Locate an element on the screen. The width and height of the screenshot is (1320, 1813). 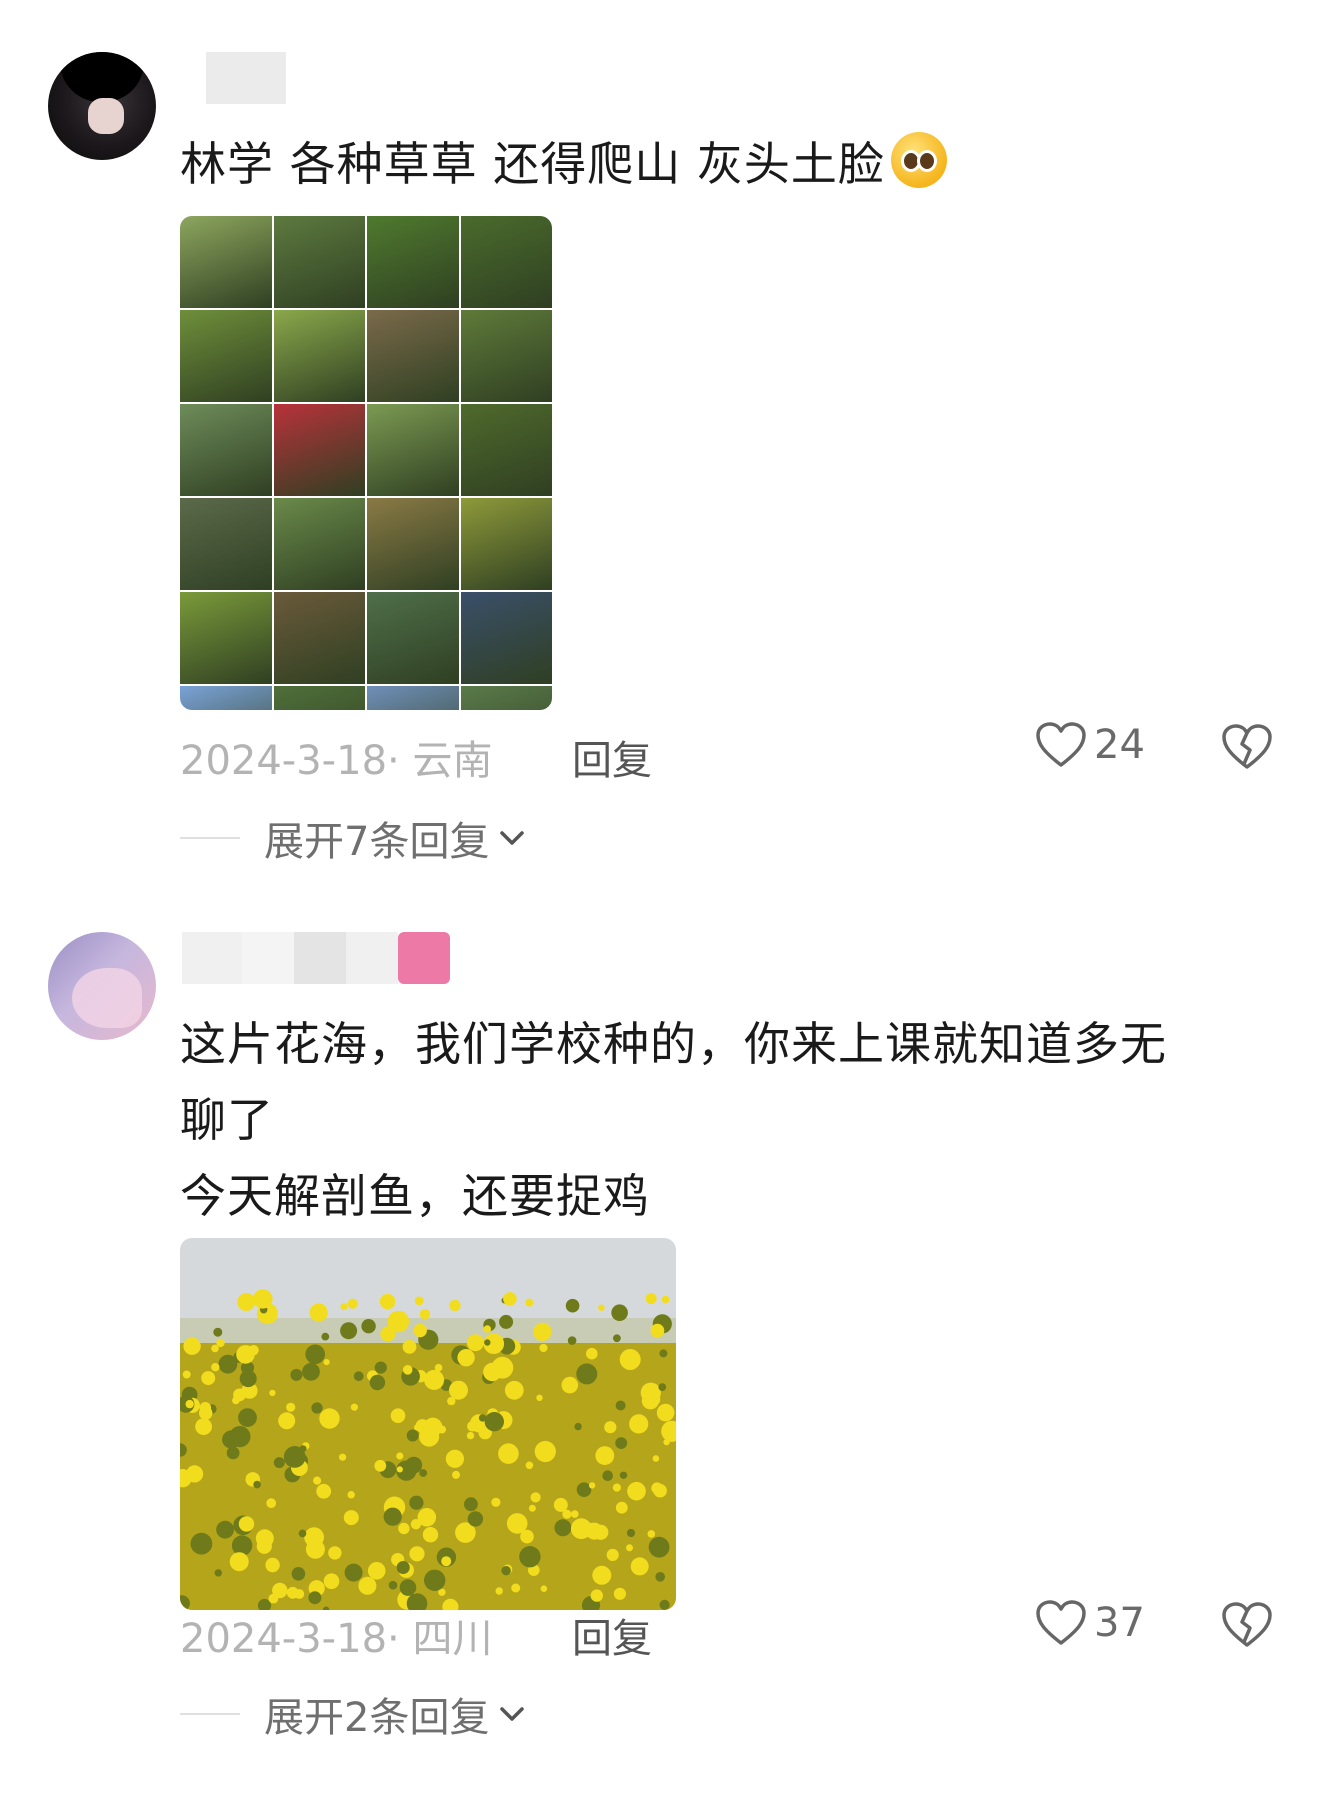
comment-text-body: 林学 各种草草 还得爬山 灰头土脸 is located at coordinates (532, 164).